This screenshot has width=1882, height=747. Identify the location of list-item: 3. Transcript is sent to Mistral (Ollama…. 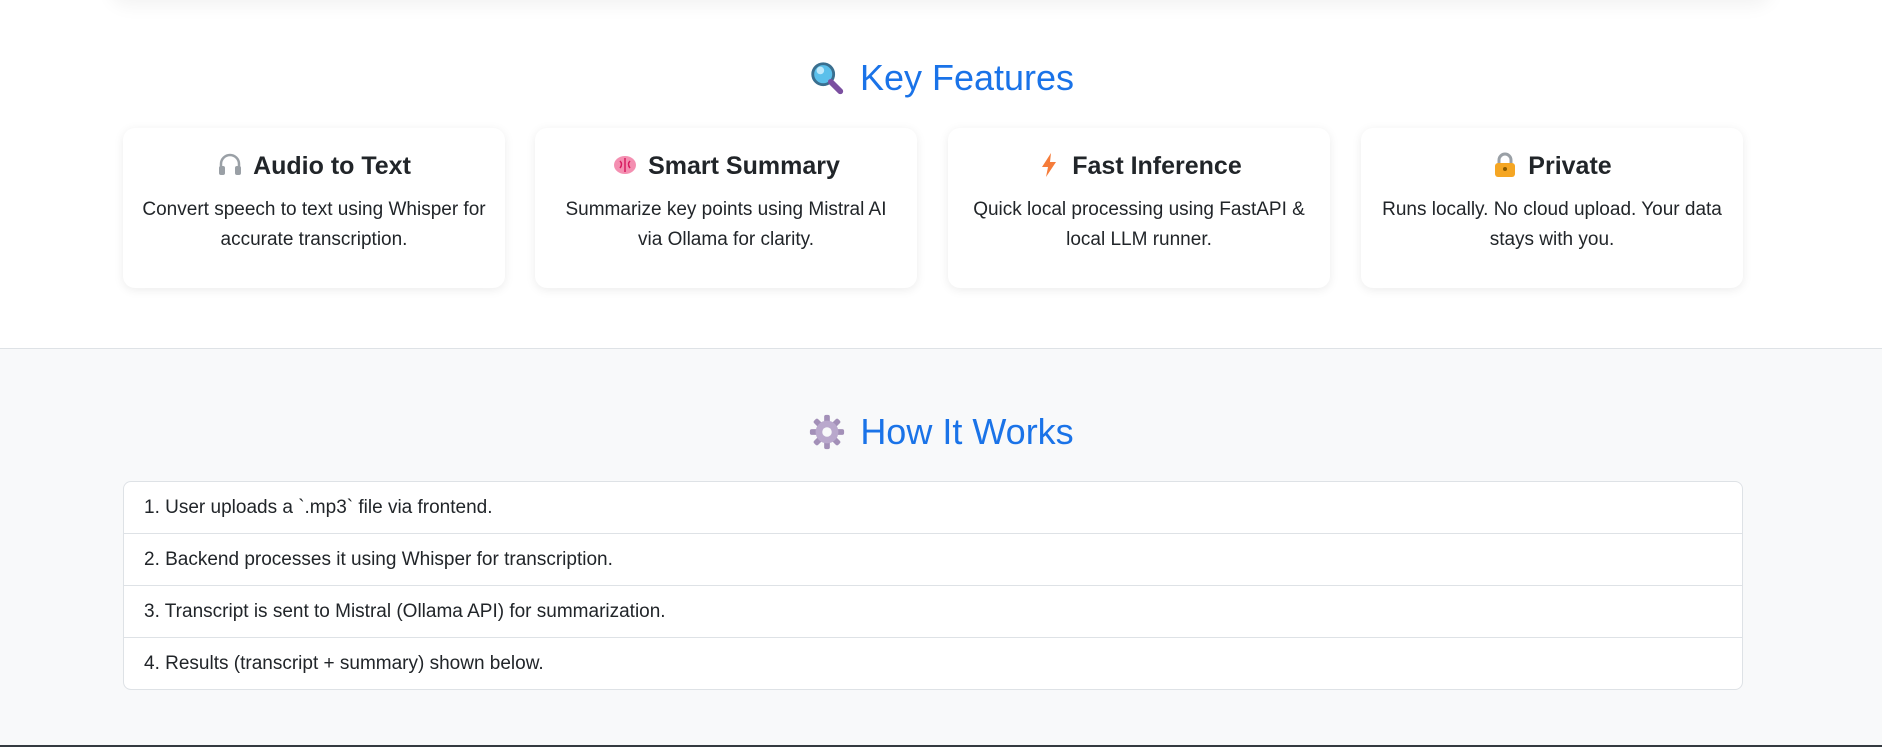
(933, 612).